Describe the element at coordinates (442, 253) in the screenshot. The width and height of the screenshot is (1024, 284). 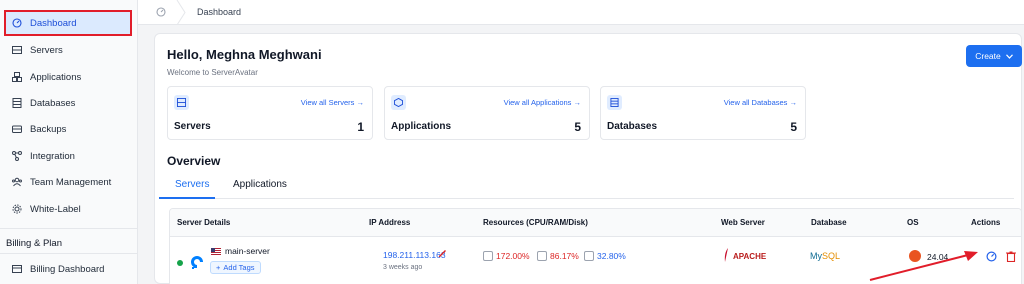
I see `edit-pencil-icon` at that location.